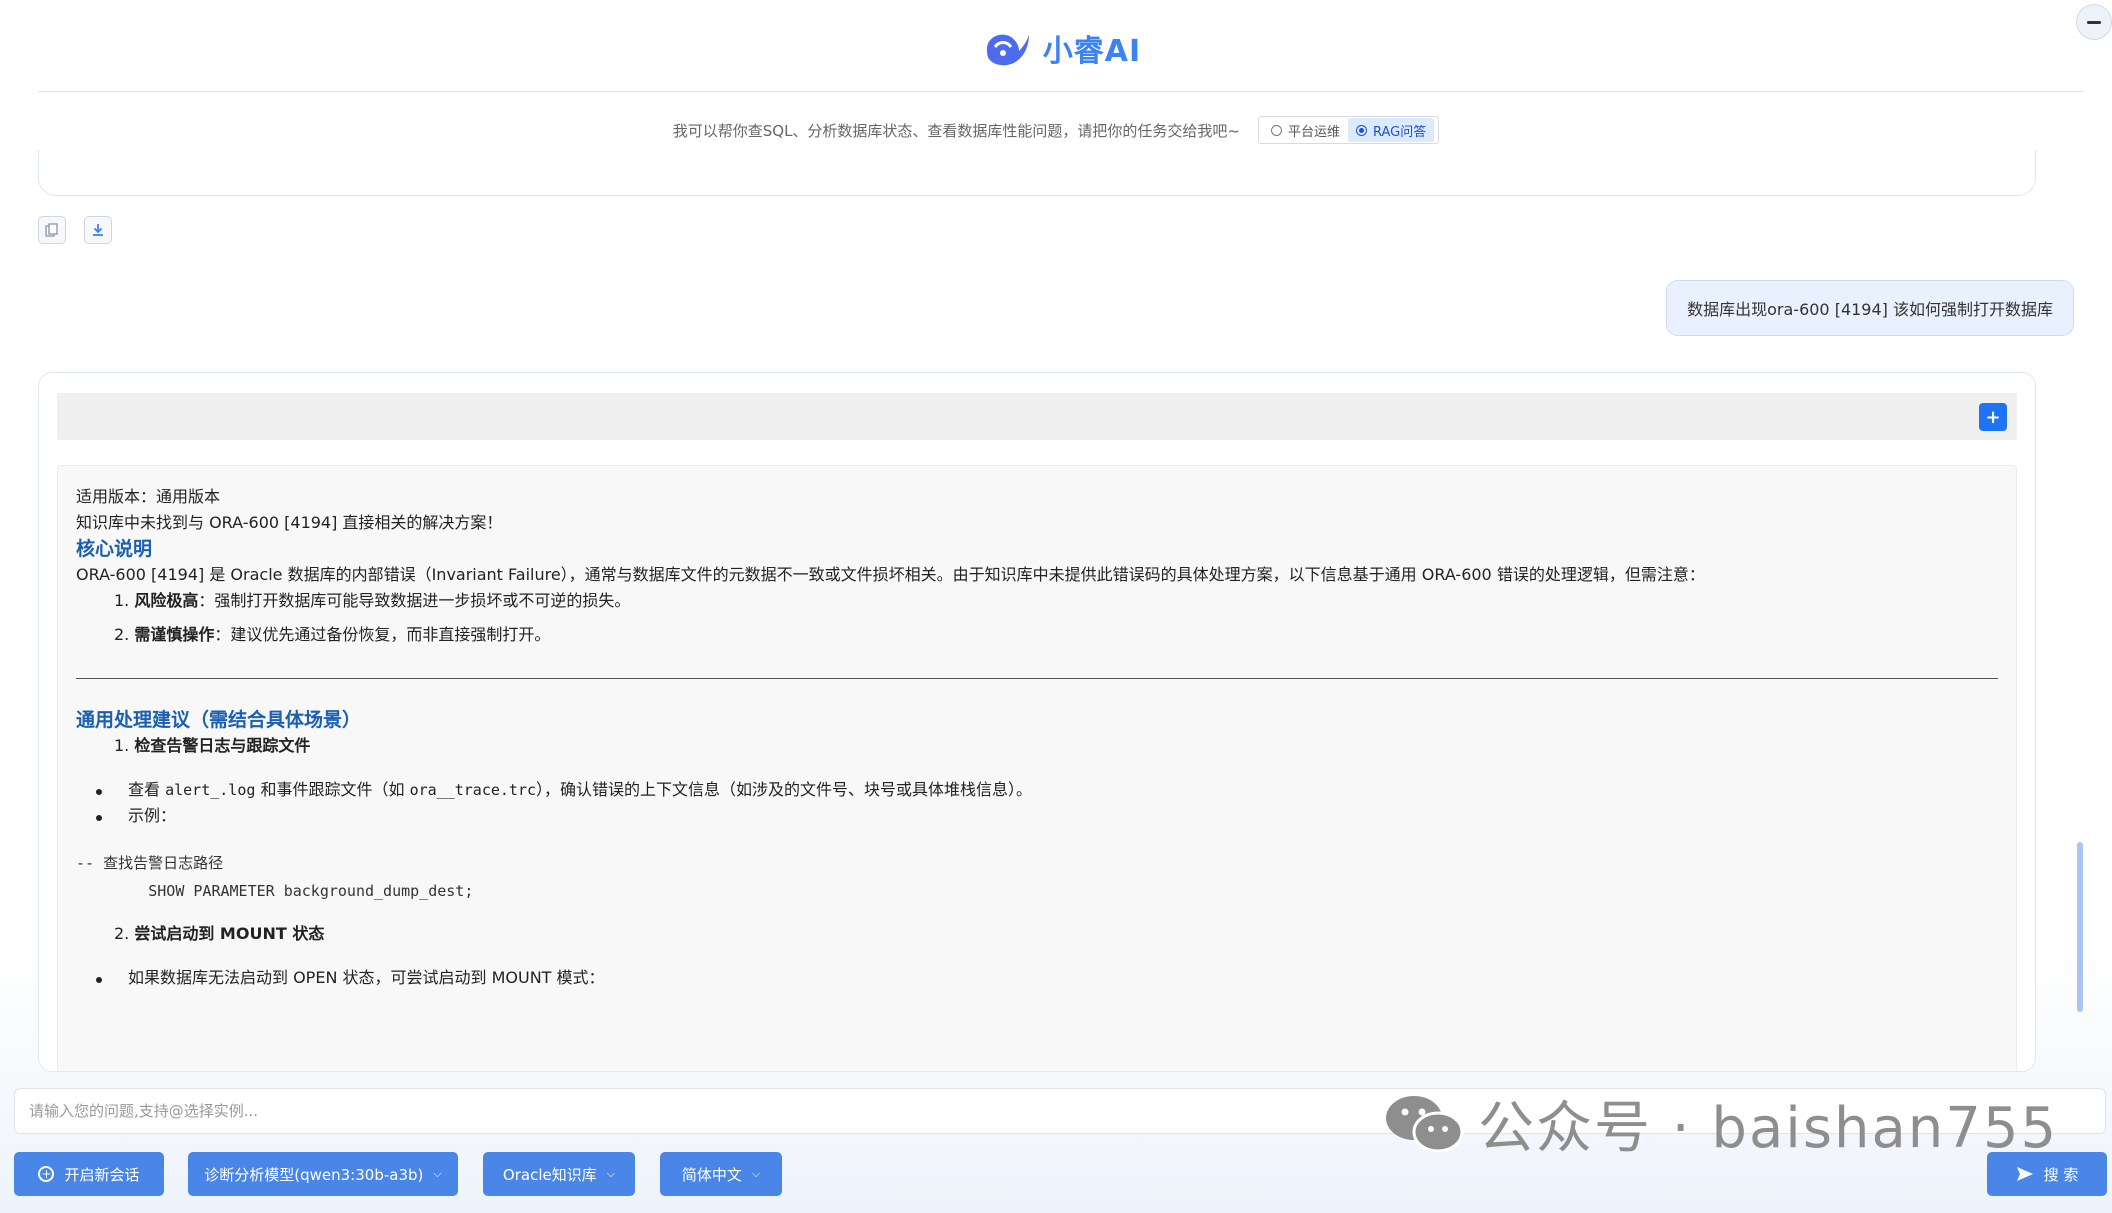  What do you see at coordinates (1037, 601) in the screenshot?
I see `list-item: 1. 风险极高：强制打开数据库可能导致数据进一步损坏或不可逆的损失。` at bounding box center [1037, 601].